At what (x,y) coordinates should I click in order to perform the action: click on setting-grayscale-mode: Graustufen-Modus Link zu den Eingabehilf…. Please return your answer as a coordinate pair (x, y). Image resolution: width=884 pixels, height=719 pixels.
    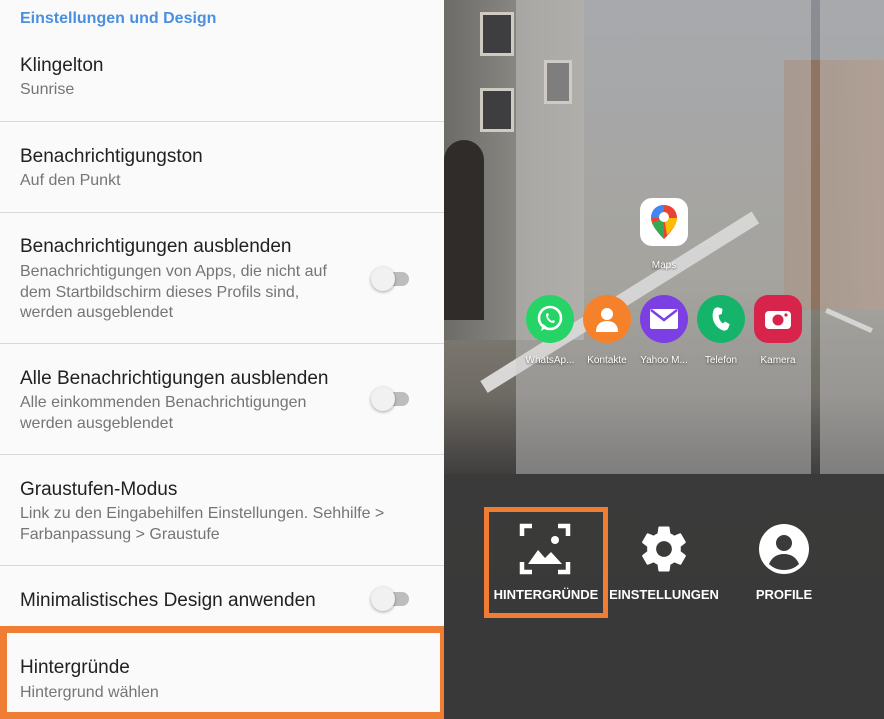
    Looking at the image, I should click on (222, 510).